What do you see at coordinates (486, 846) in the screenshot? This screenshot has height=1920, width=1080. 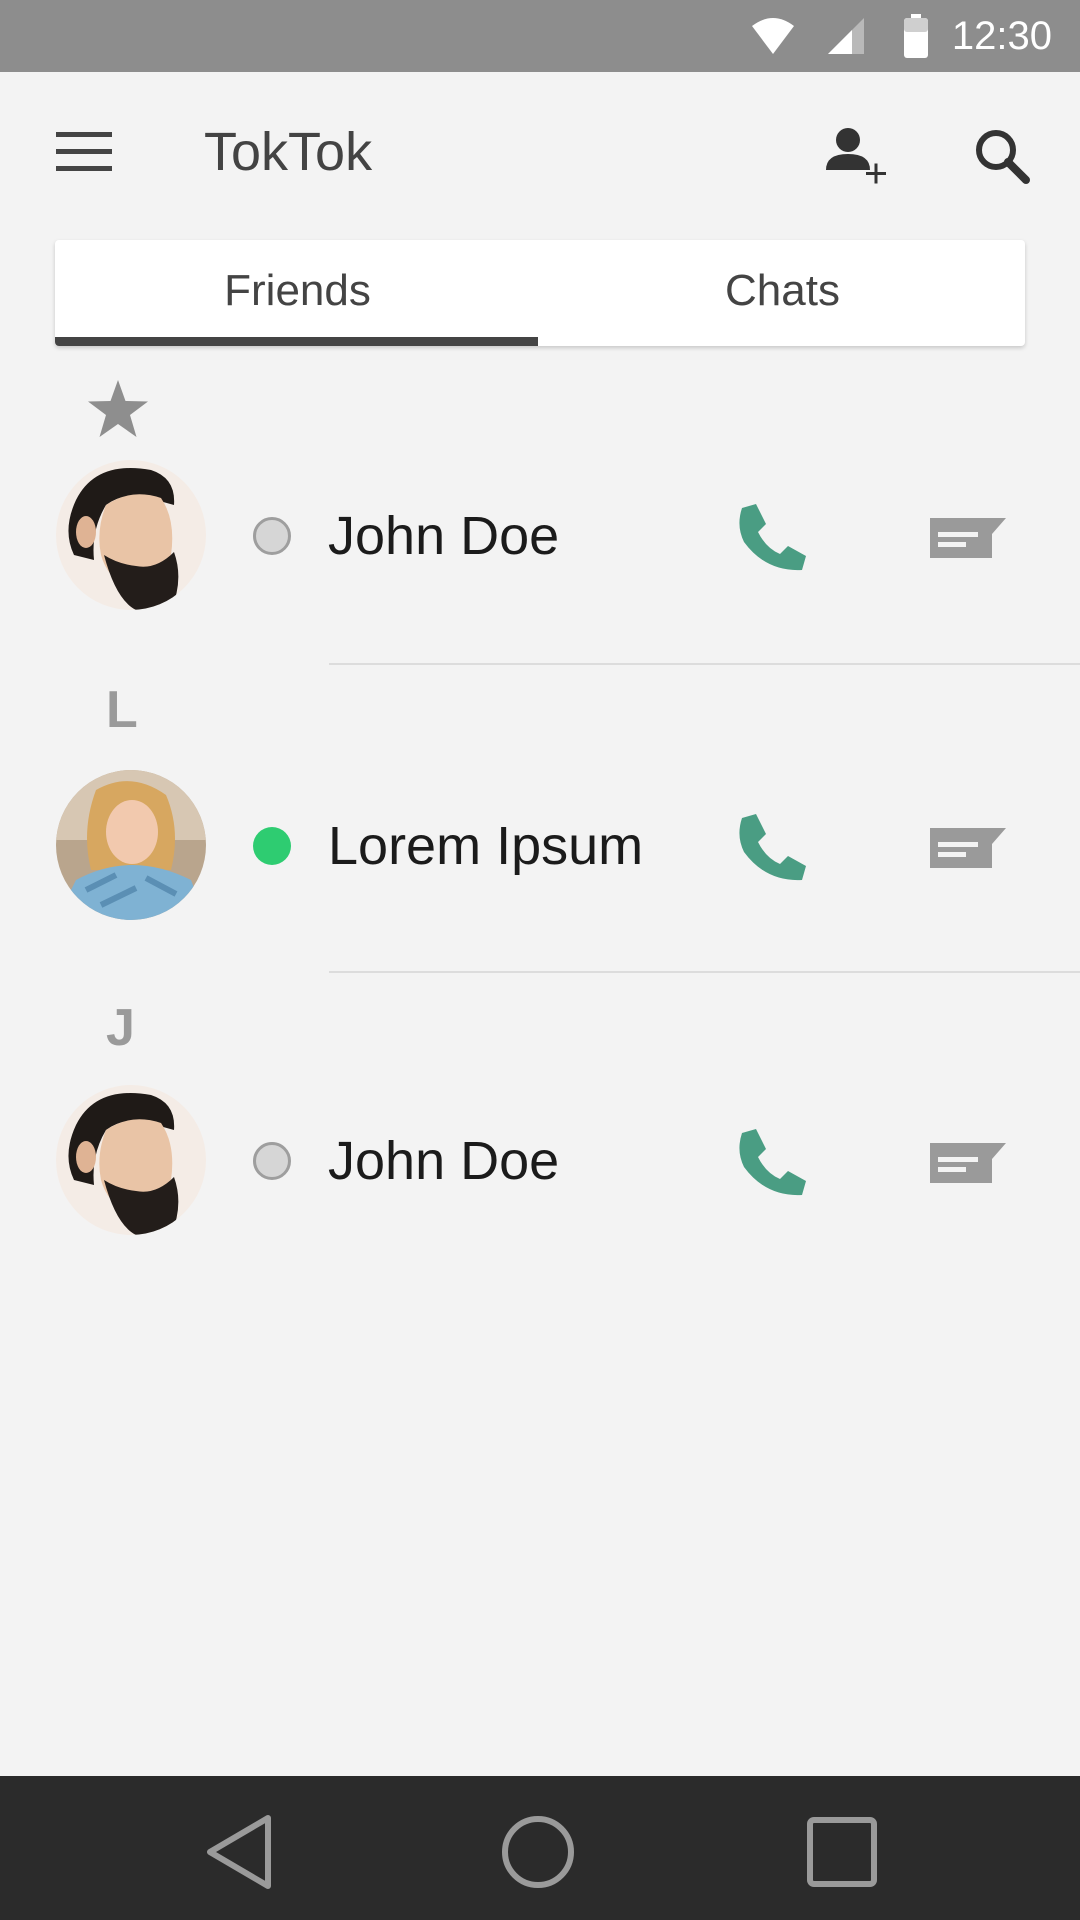 I see `contact-name: Lorem Ipsum` at bounding box center [486, 846].